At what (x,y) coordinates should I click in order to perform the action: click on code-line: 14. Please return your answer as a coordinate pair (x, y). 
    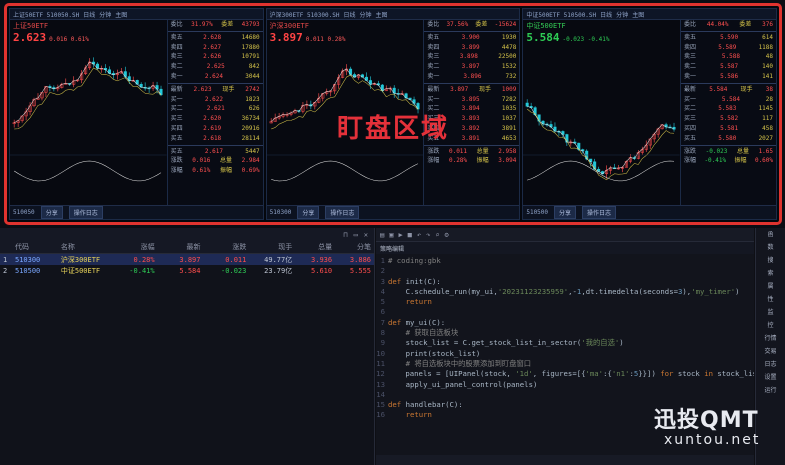
    Looking at the image, I should click on (565, 395).